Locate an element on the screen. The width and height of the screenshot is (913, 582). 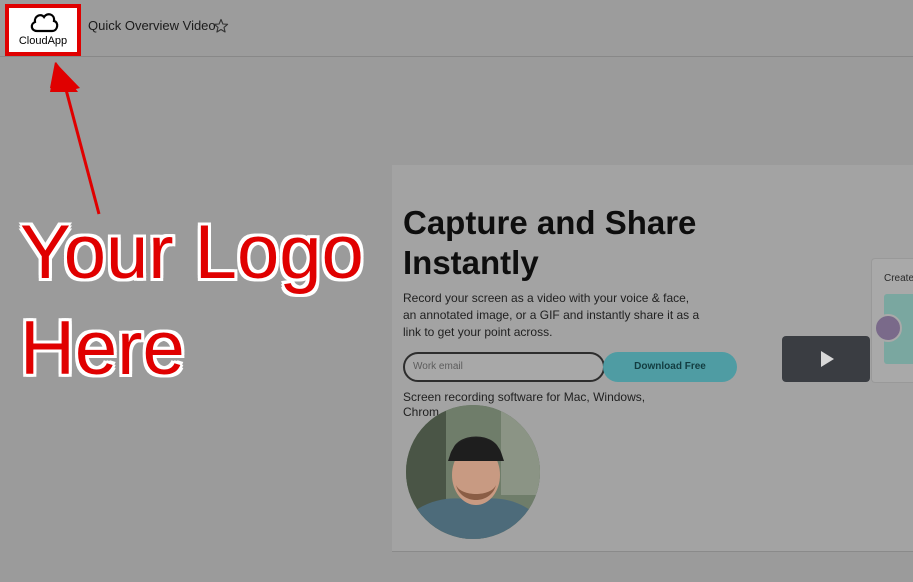
webcam-bubble is located at coordinates (473, 472).